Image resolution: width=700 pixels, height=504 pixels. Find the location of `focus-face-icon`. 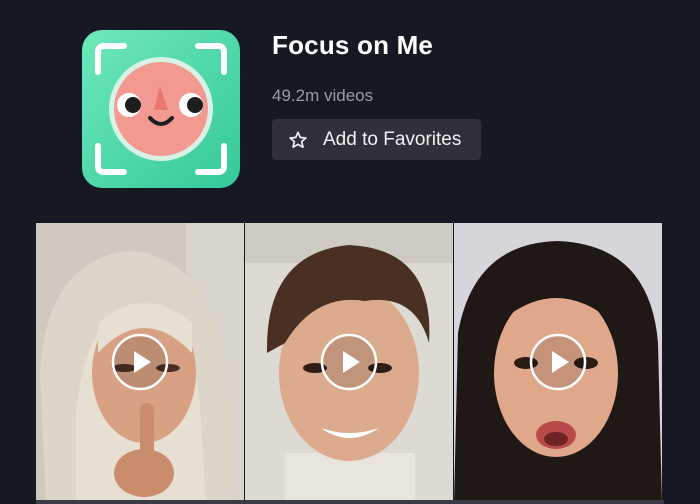

focus-face-icon is located at coordinates (161, 109).